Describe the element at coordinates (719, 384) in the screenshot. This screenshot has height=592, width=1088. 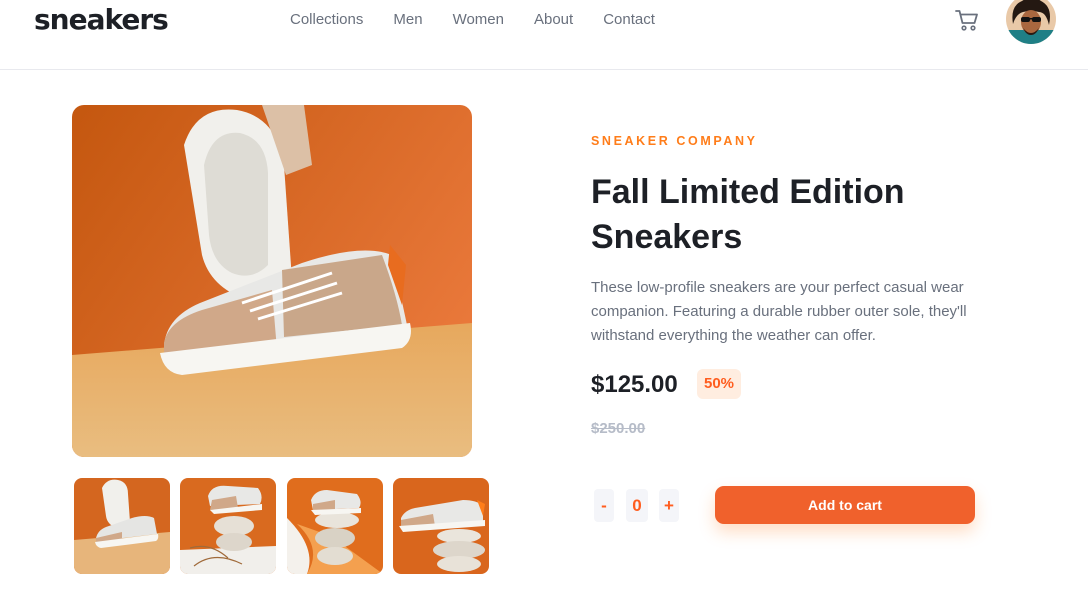
I see `discount-badge: 50%` at that location.